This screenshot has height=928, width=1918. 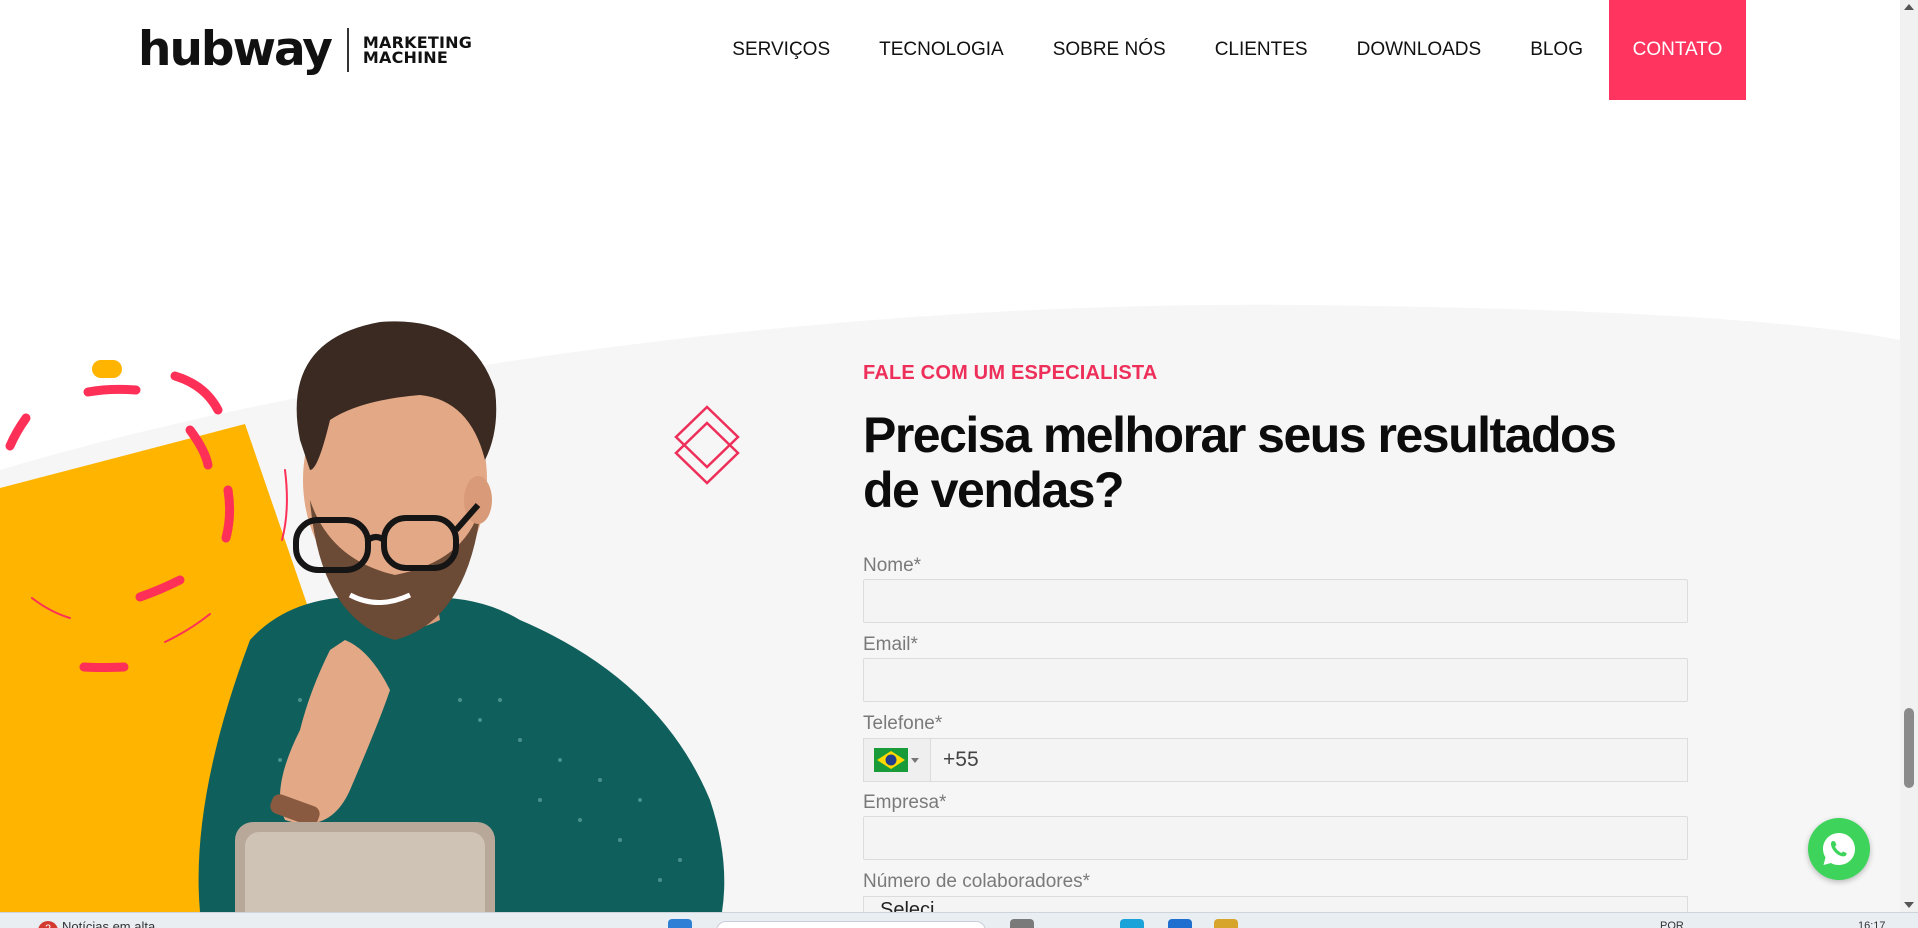 I want to click on telefone-input: +55, so click(x=1309, y=760).